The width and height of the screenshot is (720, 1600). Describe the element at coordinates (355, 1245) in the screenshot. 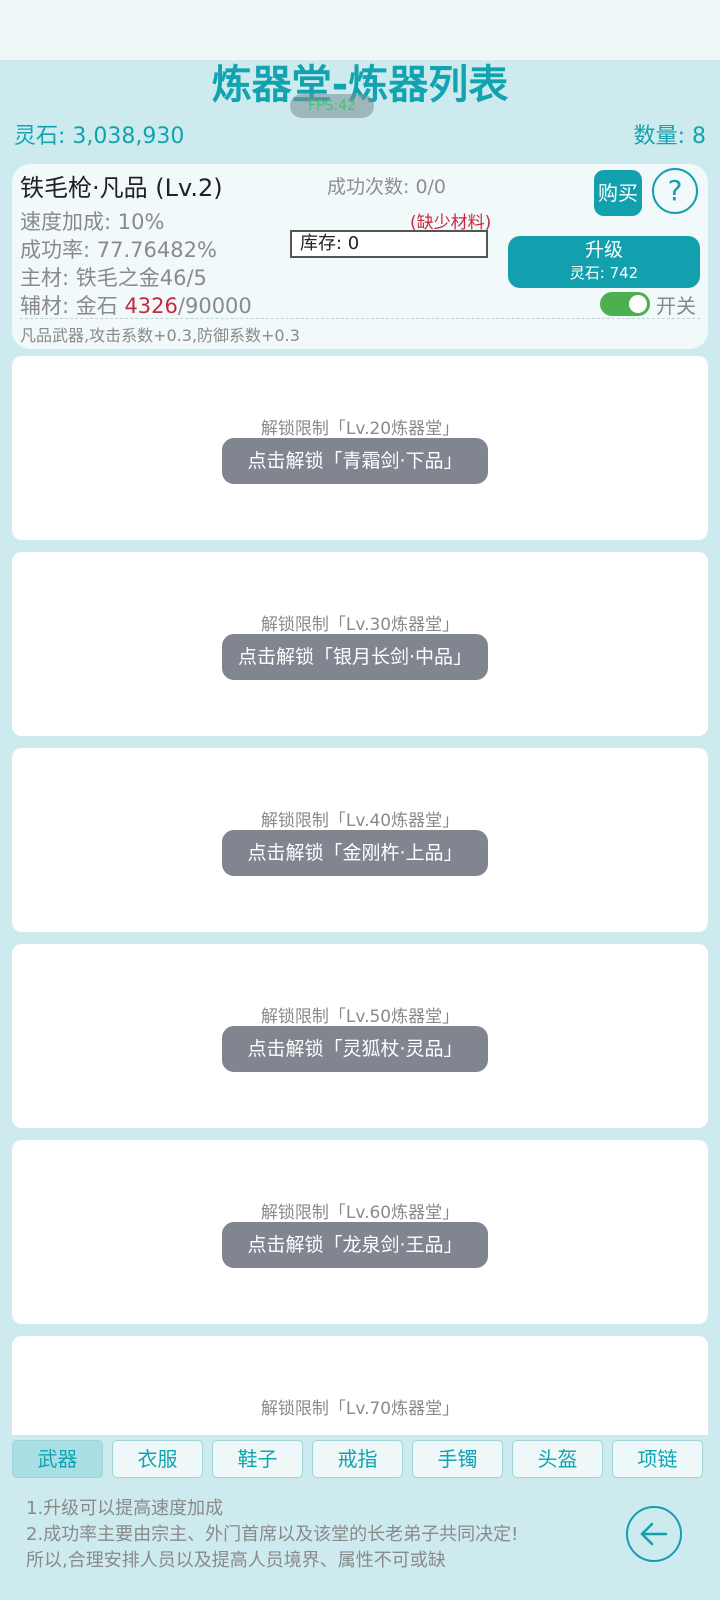

I see `unlock-button: 点击解锁「龙泉剑·王品」` at that location.